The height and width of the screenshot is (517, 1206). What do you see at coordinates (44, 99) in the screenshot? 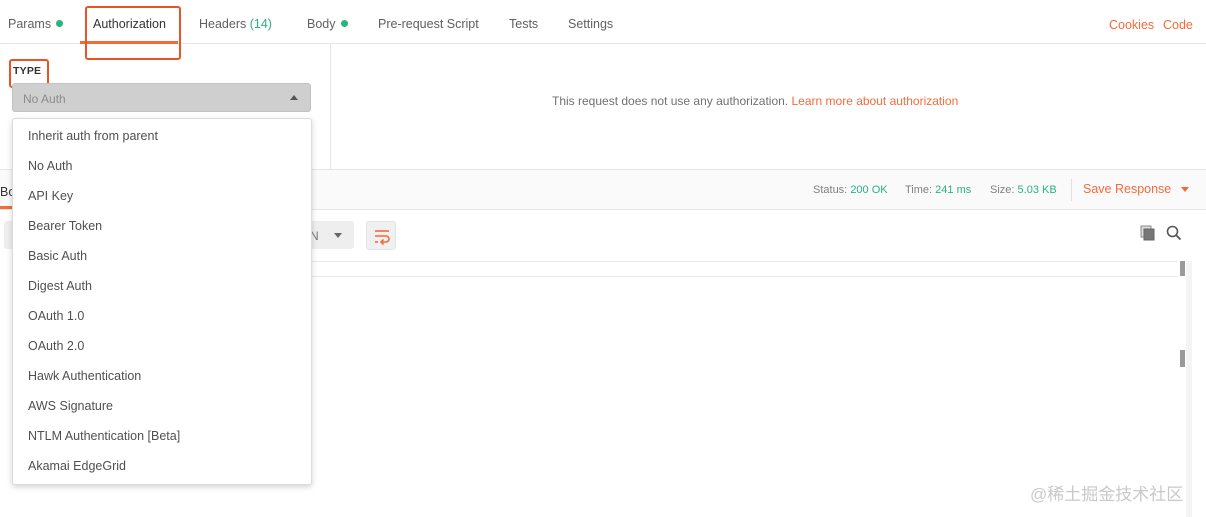
I see `auth-type-selected: No Auth` at bounding box center [44, 99].